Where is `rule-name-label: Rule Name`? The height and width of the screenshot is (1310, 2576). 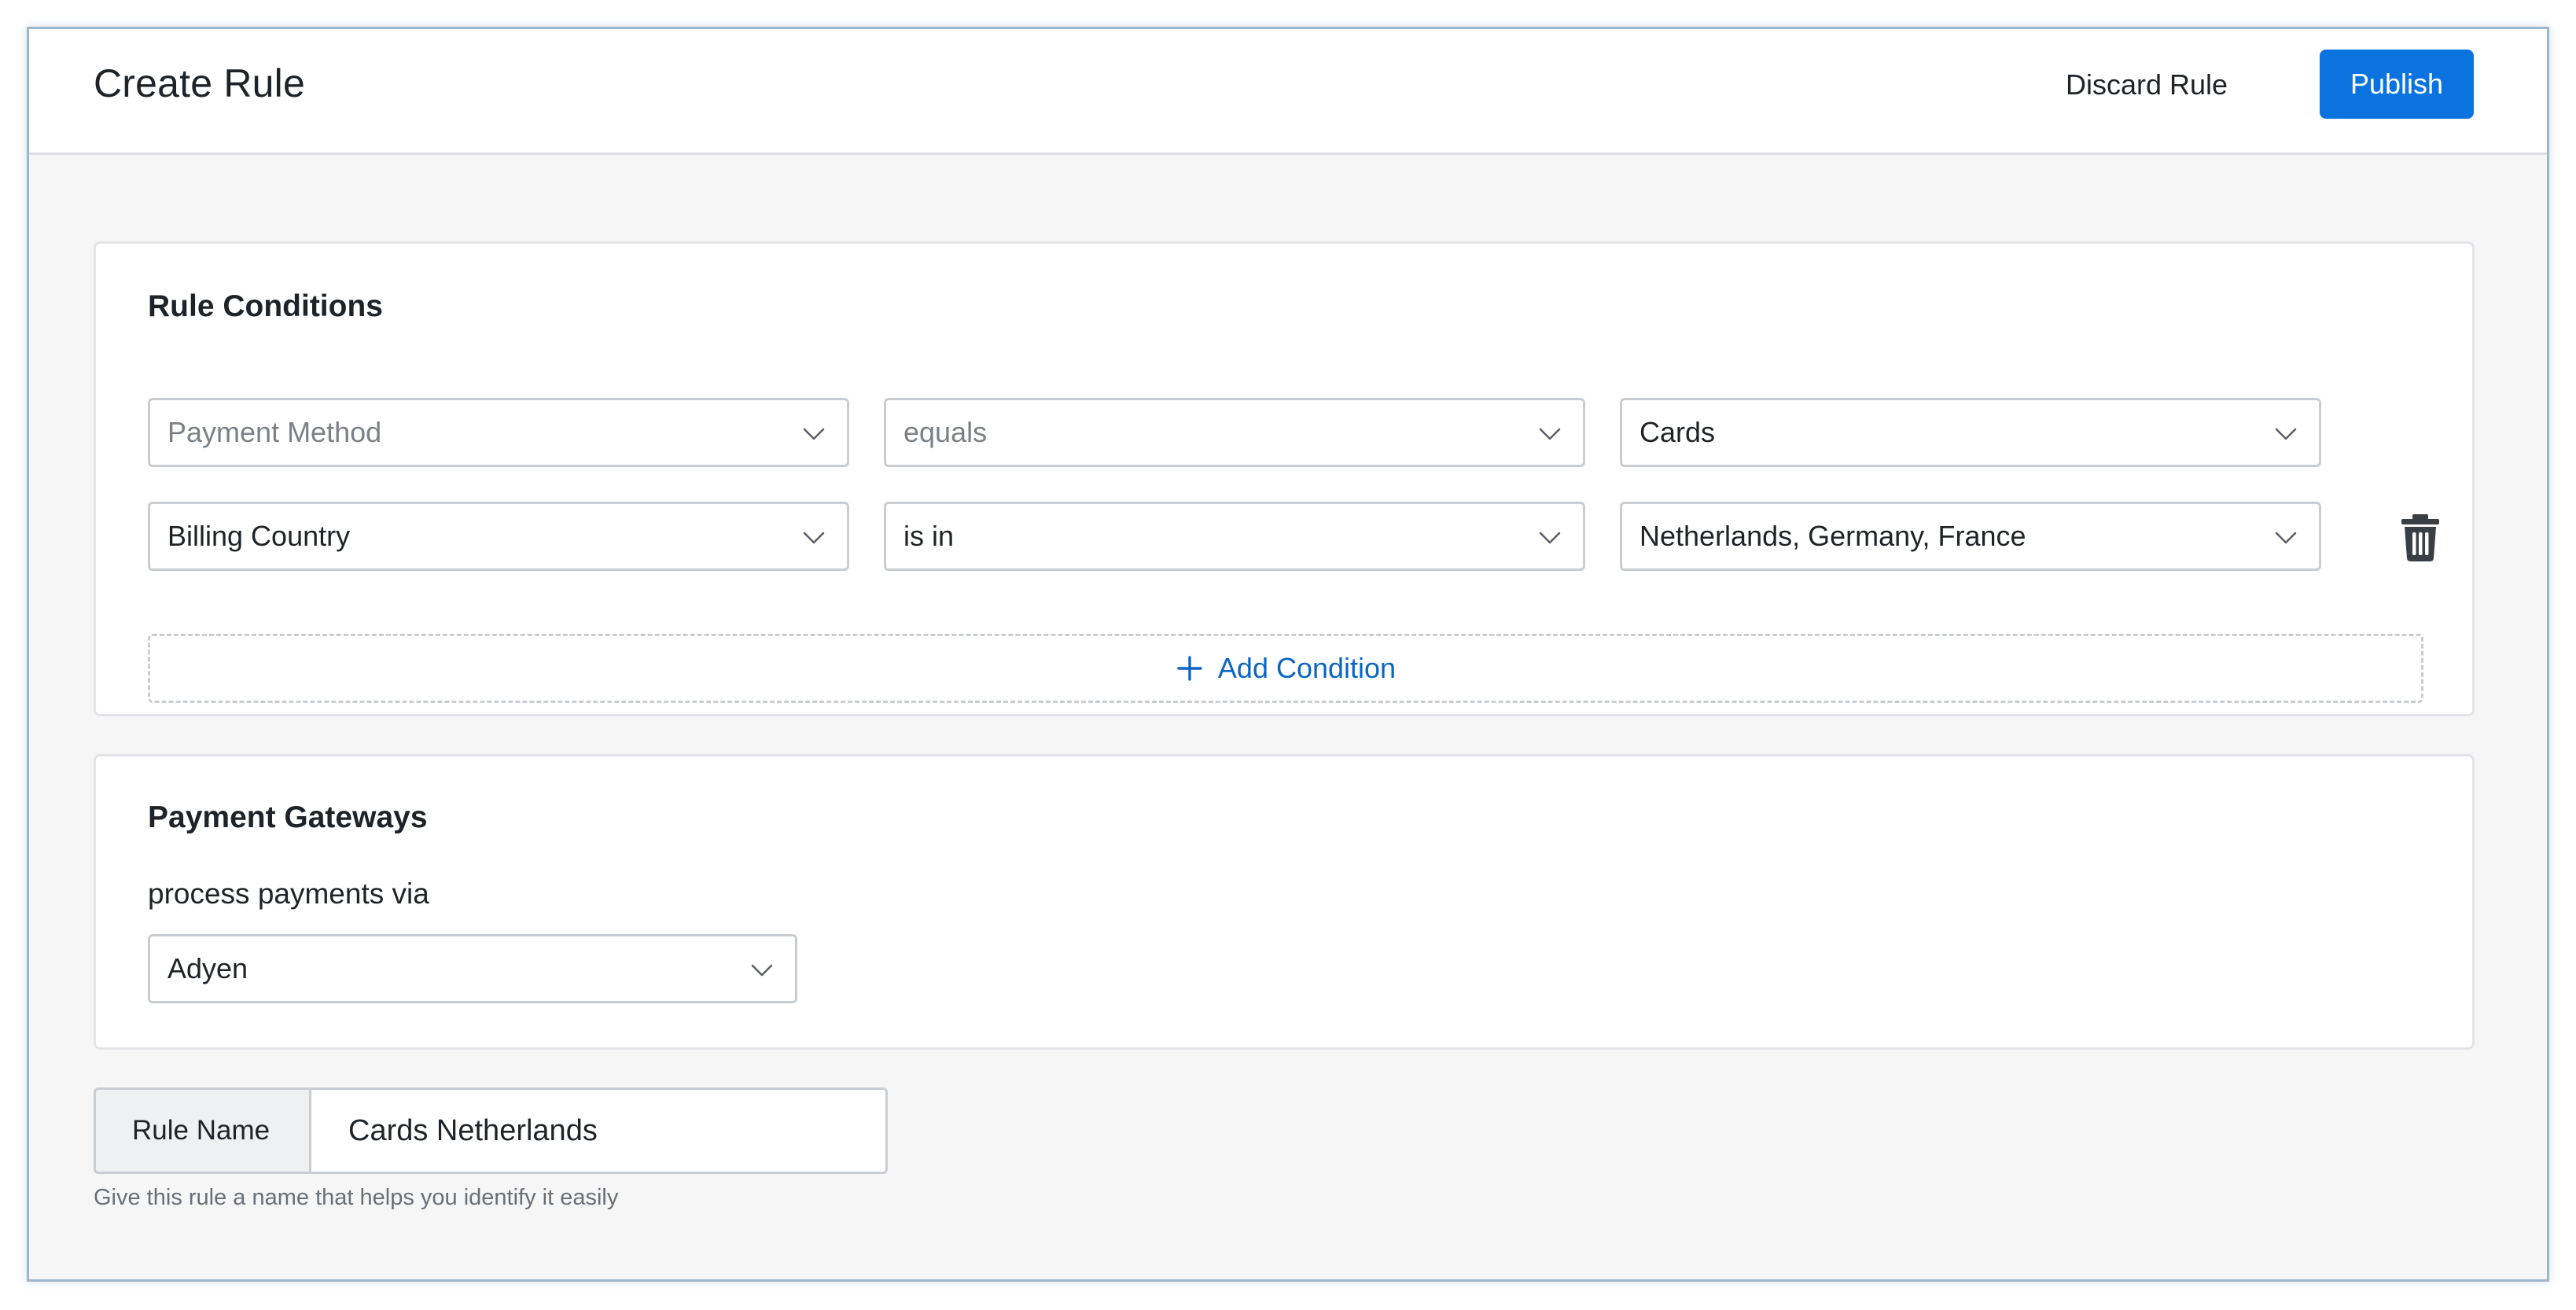
rule-name-label: Rule Name is located at coordinates (204, 1131).